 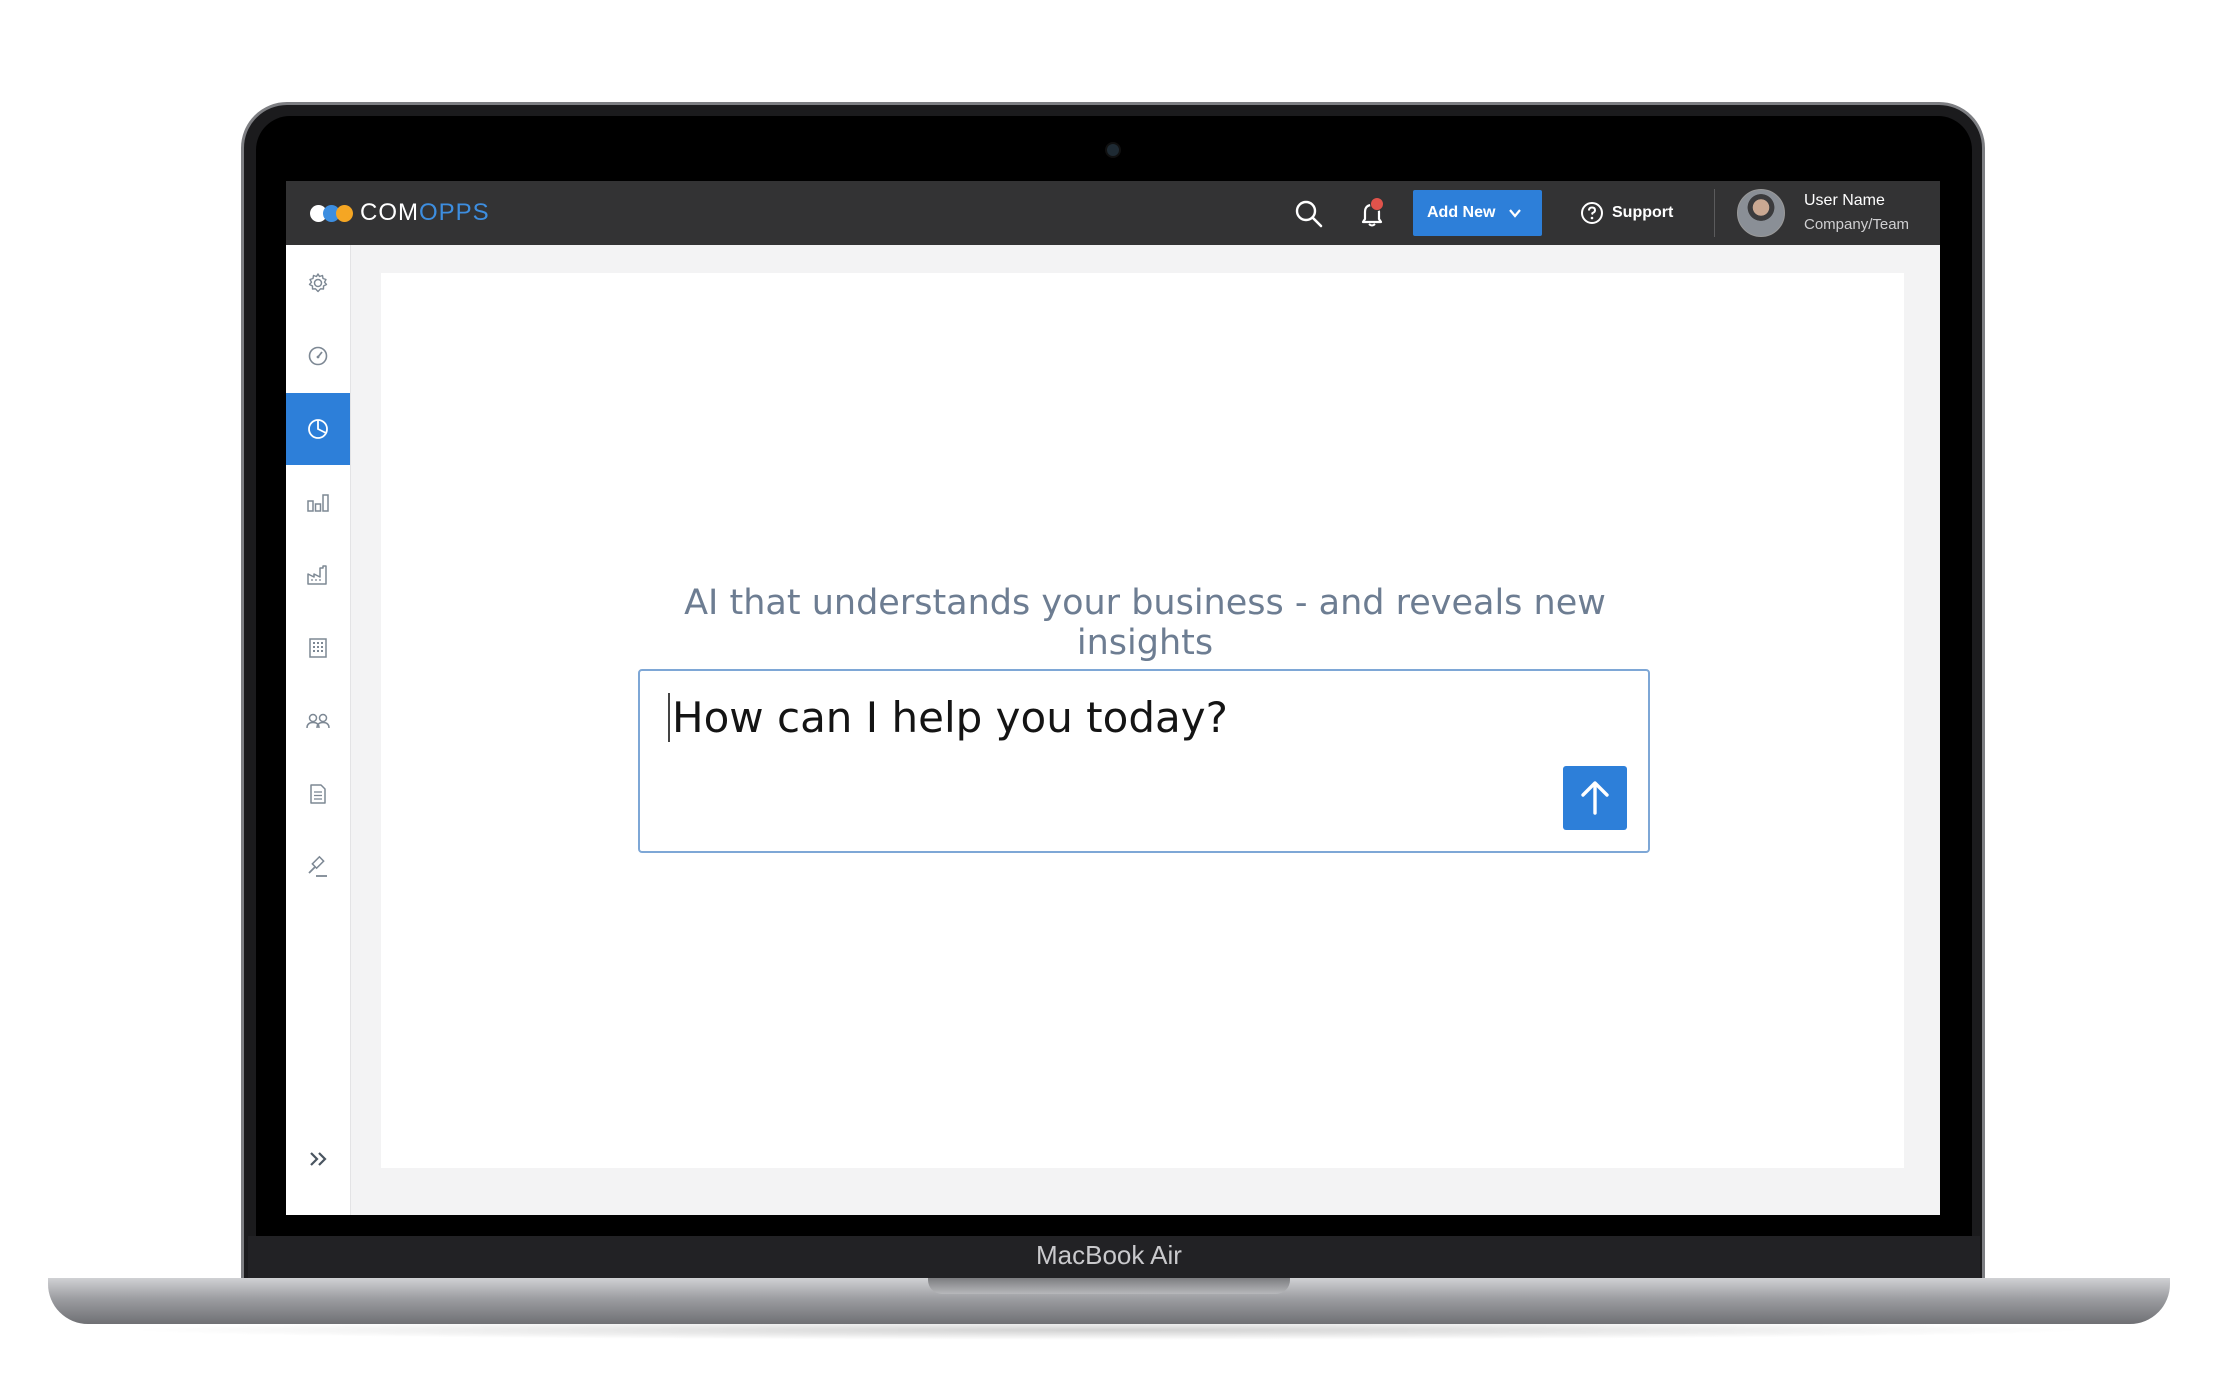 I want to click on pie-chart-icon, so click(x=318, y=429).